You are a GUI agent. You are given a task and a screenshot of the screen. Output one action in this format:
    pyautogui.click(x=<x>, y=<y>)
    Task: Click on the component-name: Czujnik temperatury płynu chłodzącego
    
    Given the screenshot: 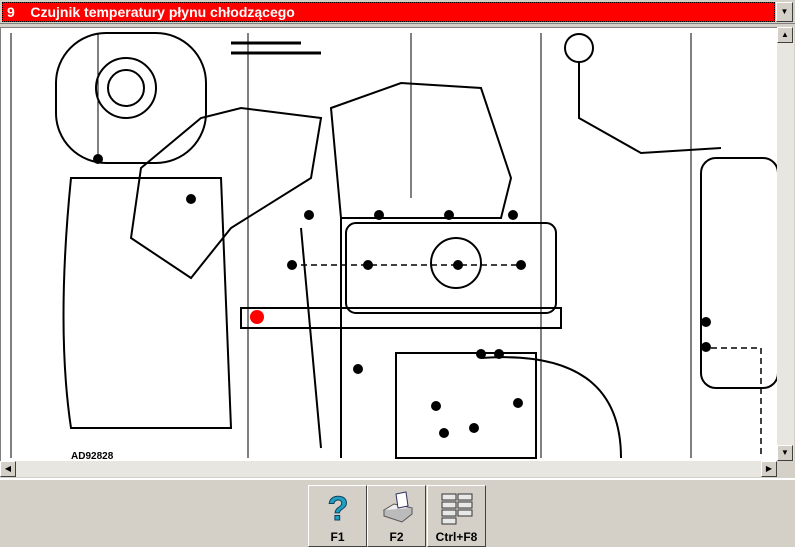 What is the action you would take?
    pyautogui.click(x=162, y=12)
    